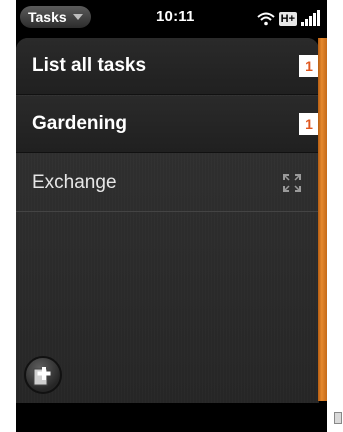 The width and height of the screenshot is (343, 432). What do you see at coordinates (77, 17) in the screenshot?
I see `chevron-down-icon` at bounding box center [77, 17].